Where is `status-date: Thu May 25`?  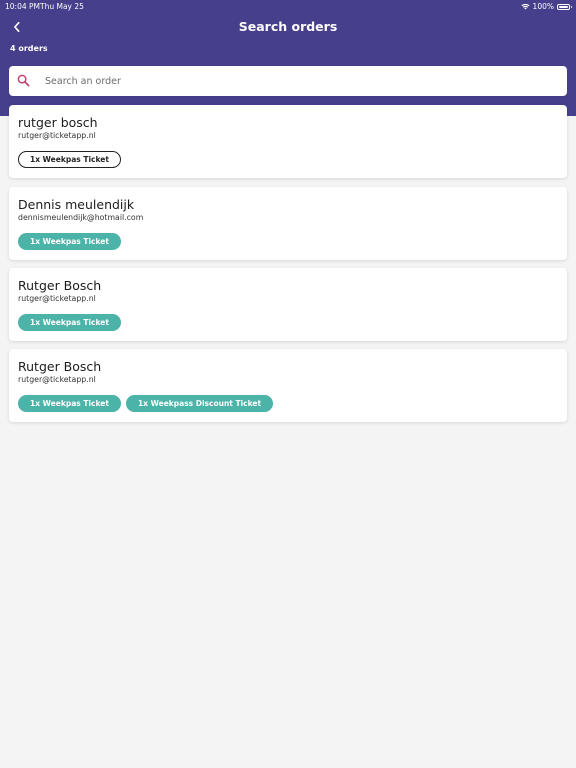
status-date: Thu May 25 is located at coordinates (62, 6).